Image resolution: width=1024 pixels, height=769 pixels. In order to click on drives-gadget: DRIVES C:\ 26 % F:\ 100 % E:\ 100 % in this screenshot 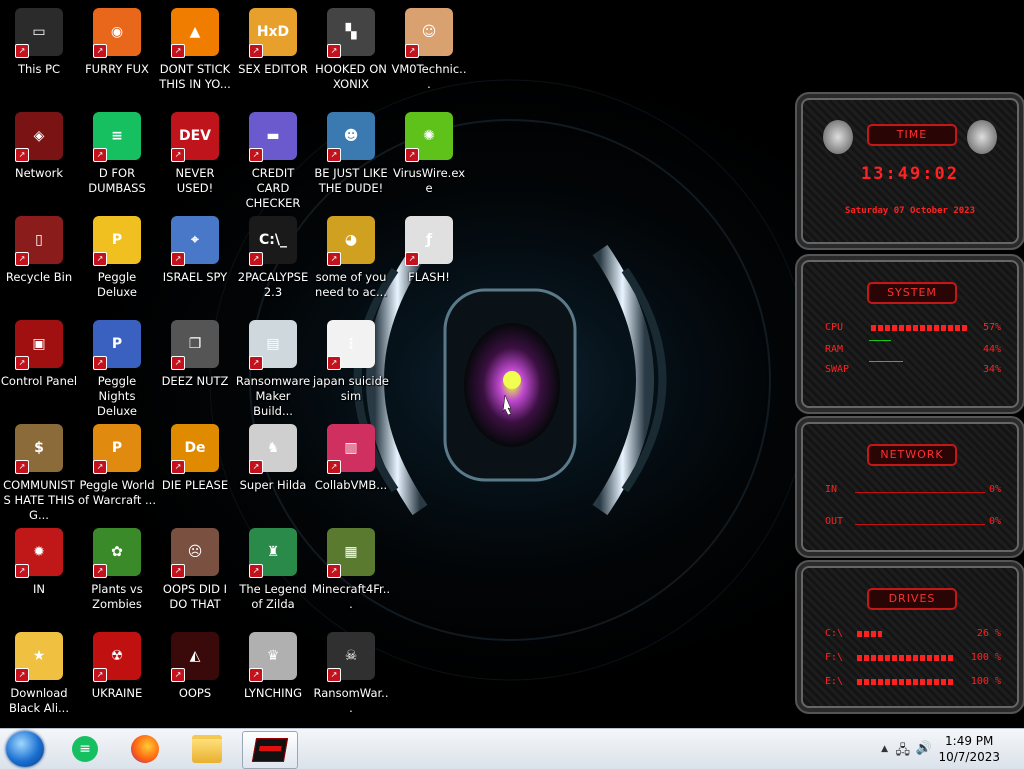, I will do `click(909, 637)`.